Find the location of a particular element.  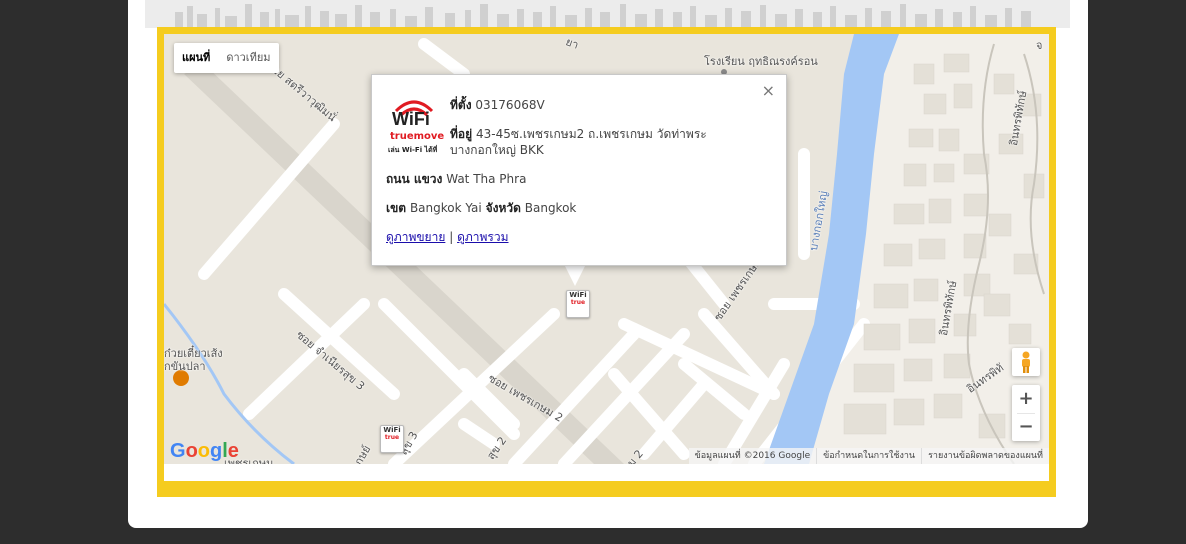

road-label: ถนน แขวง is located at coordinates (414, 179).